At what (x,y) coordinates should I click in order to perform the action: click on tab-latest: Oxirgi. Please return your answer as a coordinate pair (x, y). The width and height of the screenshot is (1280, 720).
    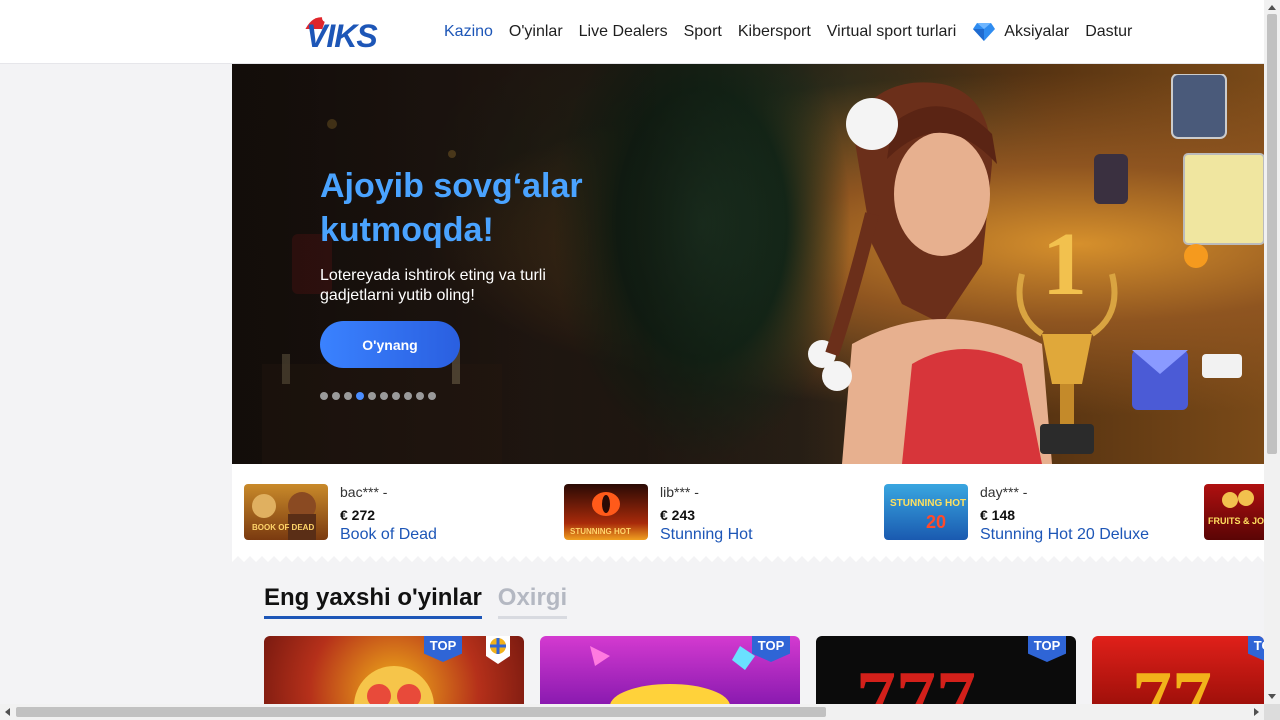
    Looking at the image, I should click on (532, 601).